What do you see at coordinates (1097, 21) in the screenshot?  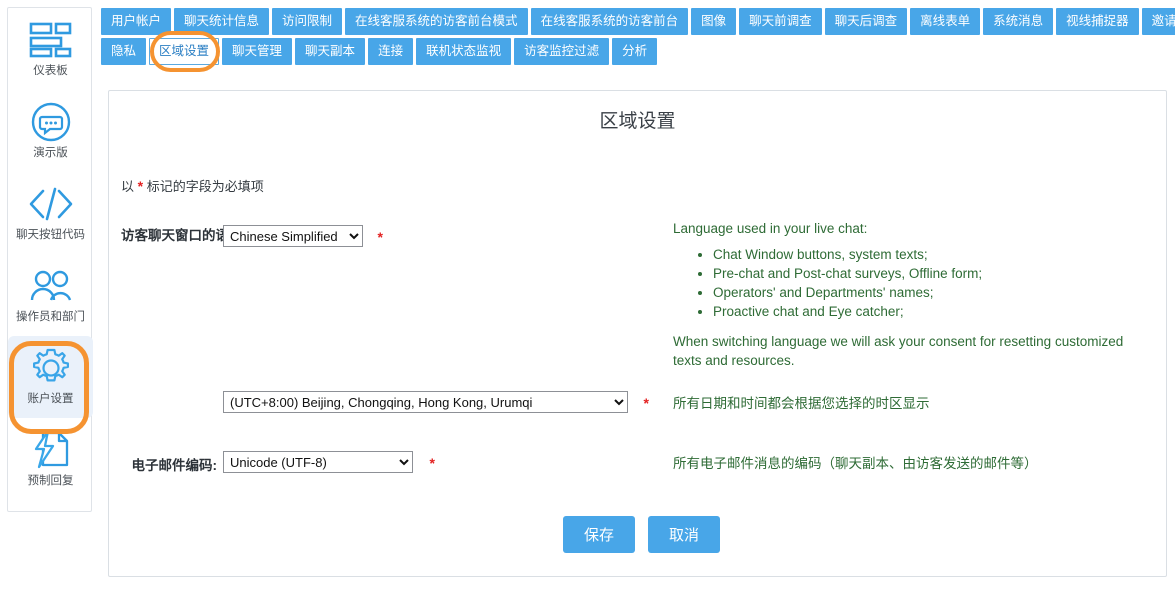 I see `tab-eye-catcher: 视线捕捉器` at bounding box center [1097, 21].